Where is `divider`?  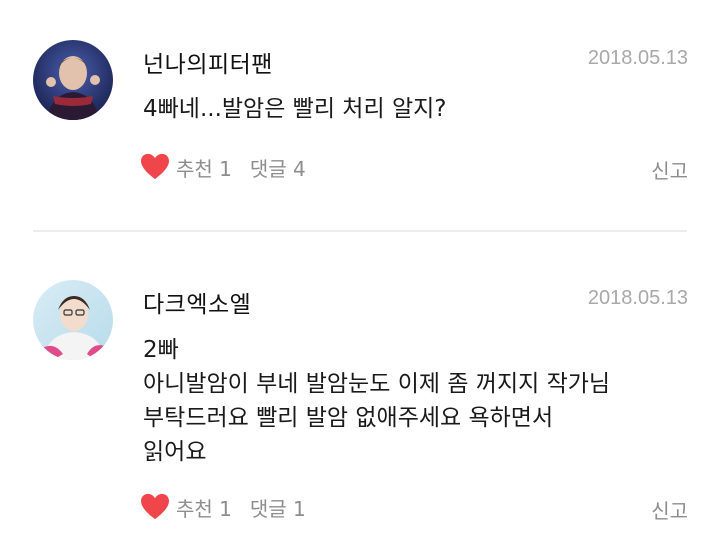 divider is located at coordinates (360, 231).